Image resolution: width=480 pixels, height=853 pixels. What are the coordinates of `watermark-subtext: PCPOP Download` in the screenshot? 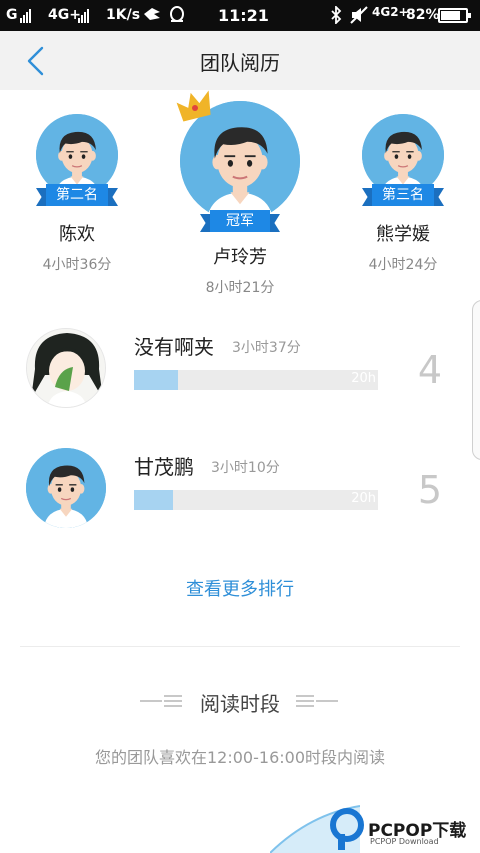 It's located at (404, 841).